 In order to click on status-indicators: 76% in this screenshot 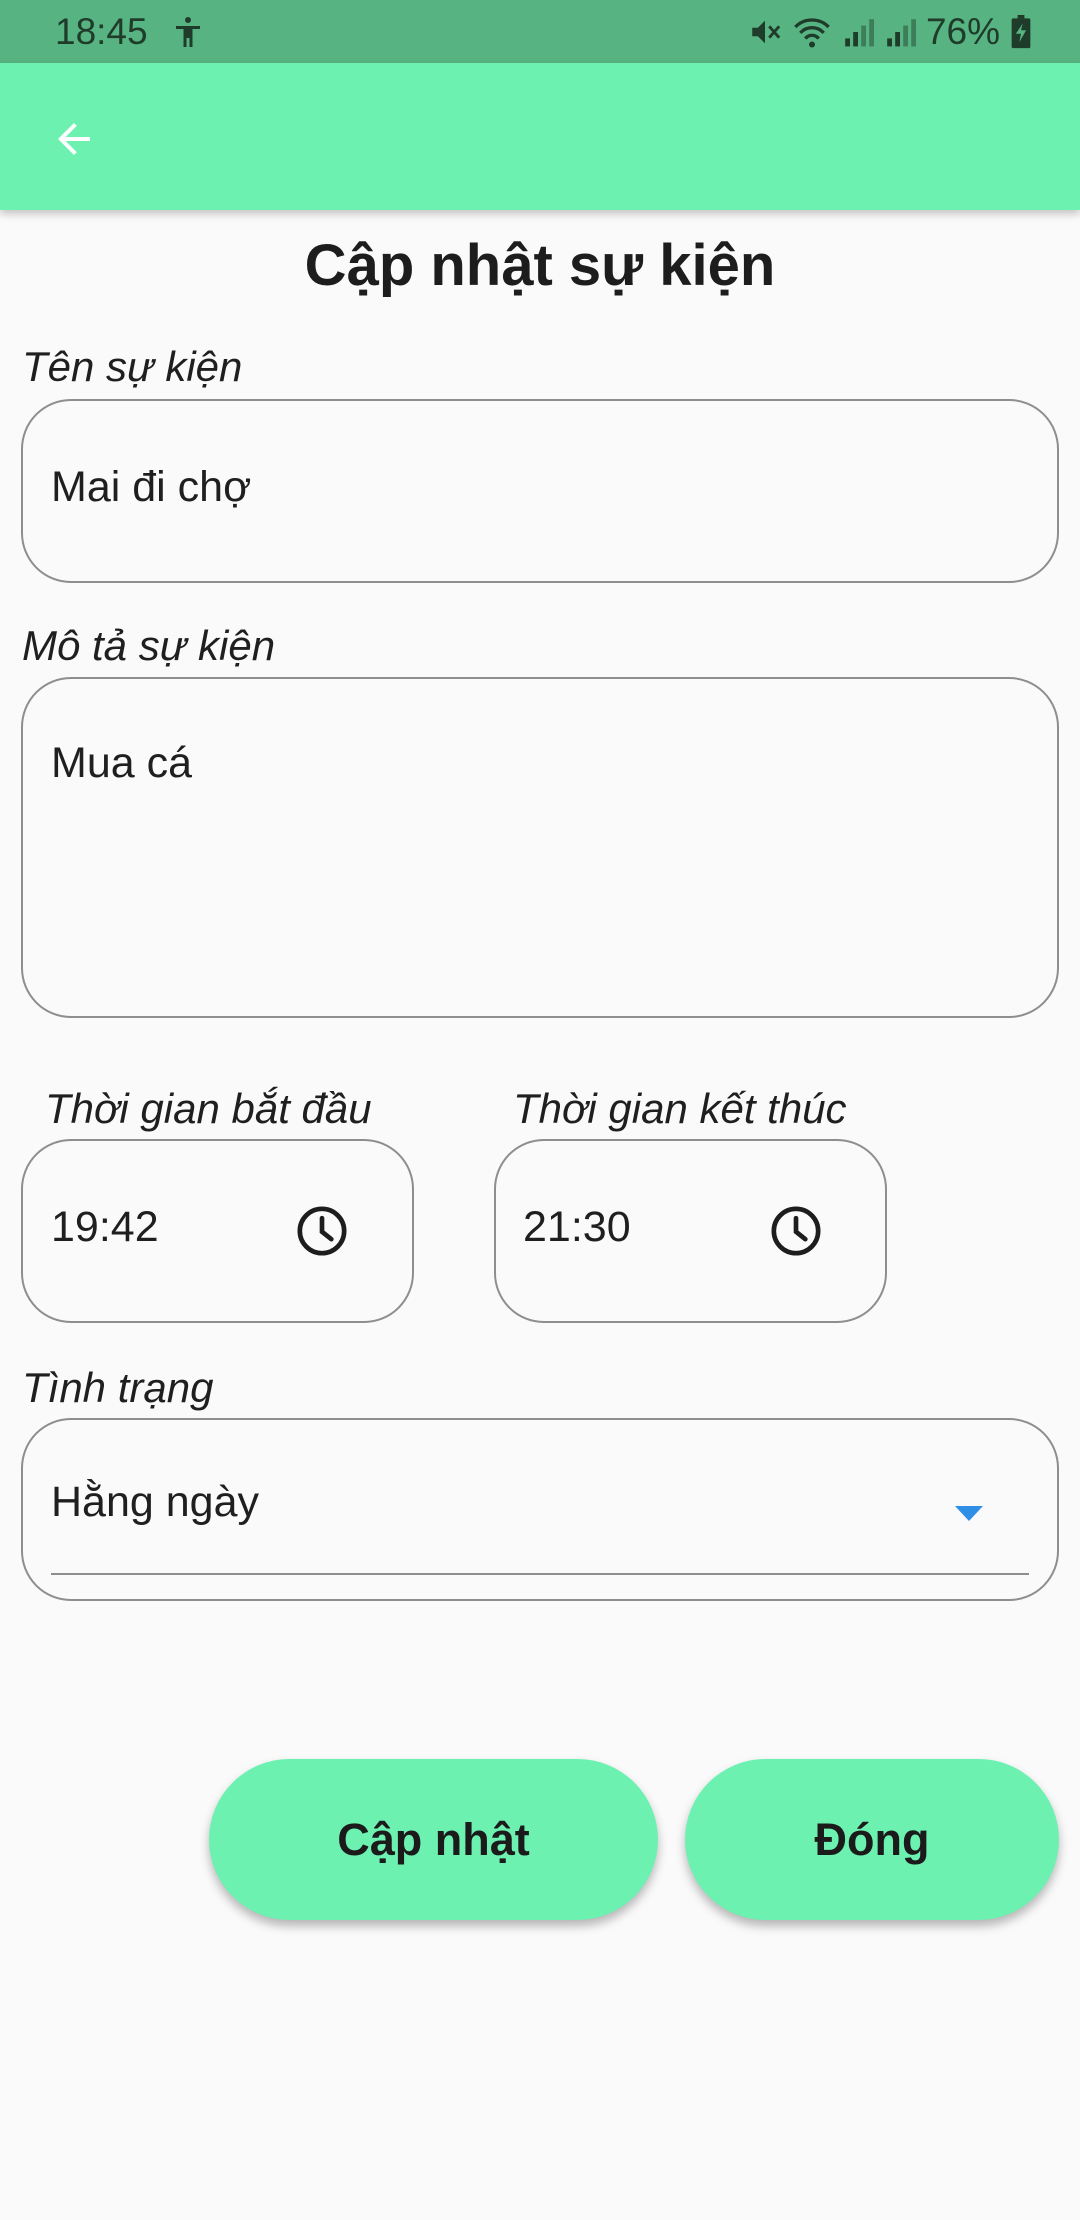, I will do `click(890, 32)`.